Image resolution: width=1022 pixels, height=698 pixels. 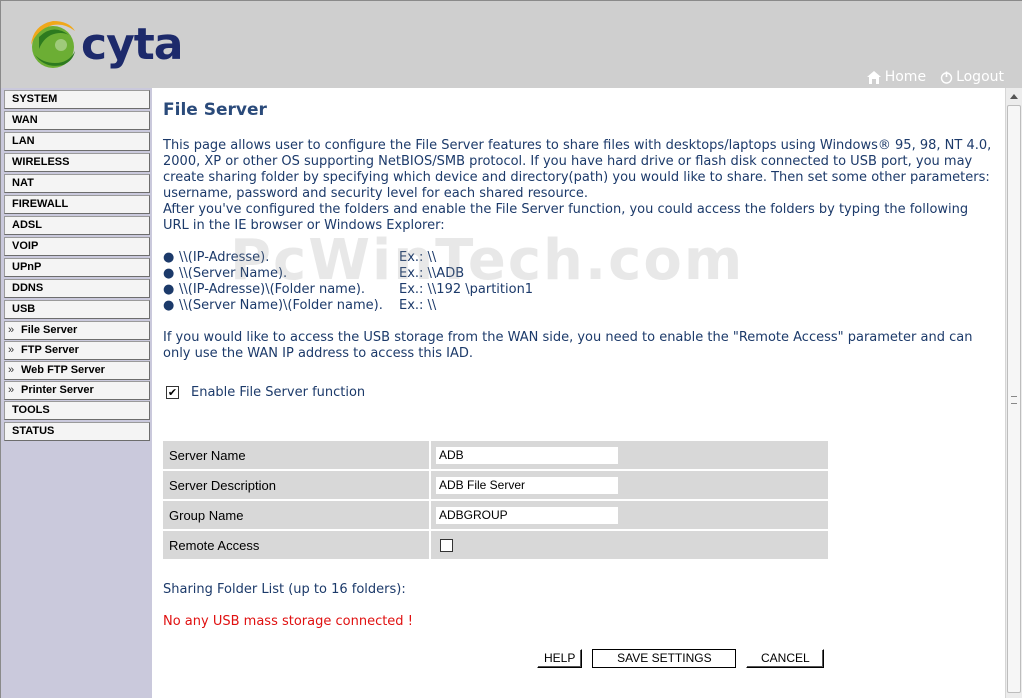 I want to click on help-button: HELP, so click(x=560, y=658).